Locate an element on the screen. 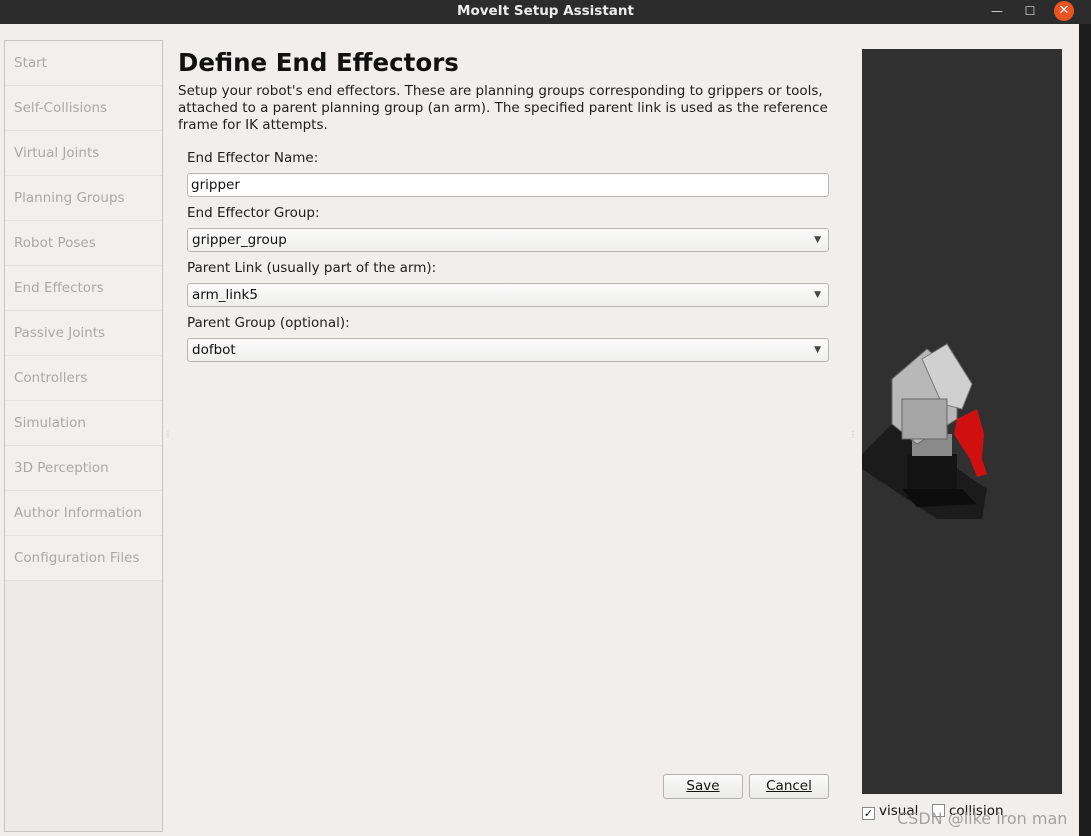  sidebar-item-self-collisions: Self-Collisions is located at coordinates (83, 108).